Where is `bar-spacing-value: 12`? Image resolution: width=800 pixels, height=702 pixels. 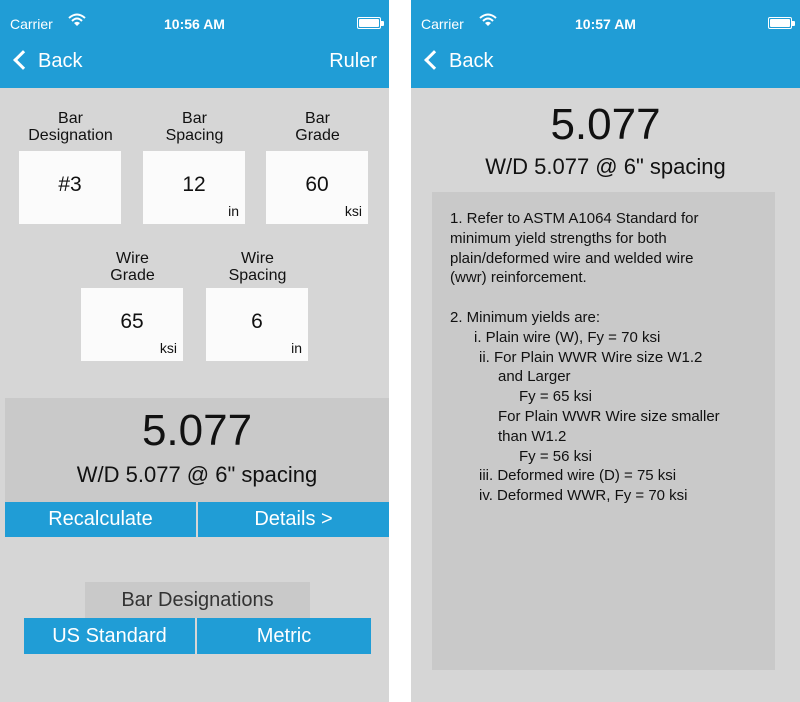
bar-spacing-value: 12 is located at coordinates (194, 184).